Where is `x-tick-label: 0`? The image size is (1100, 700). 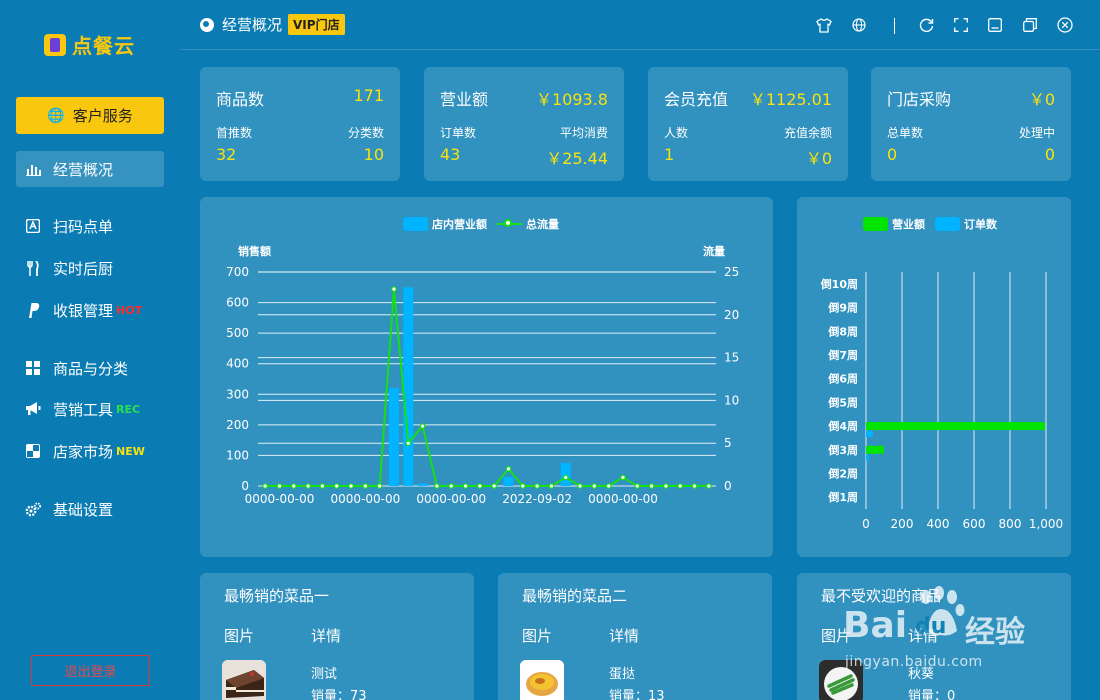
x-tick-label: 0 is located at coordinates (866, 524).